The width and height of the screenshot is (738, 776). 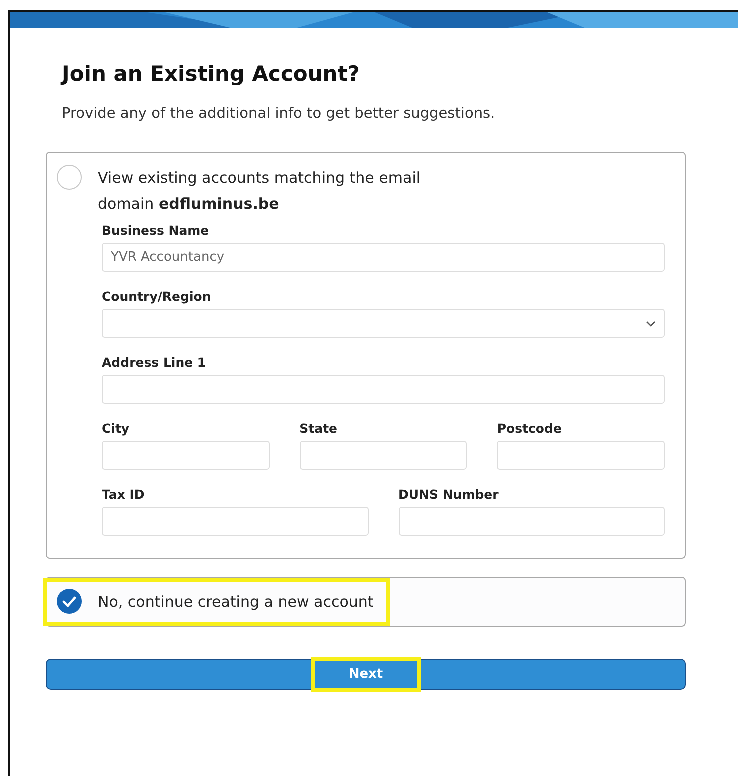 What do you see at coordinates (651, 323) in the screenshot?
I see `chevron-down-icon` at bounding box center [651, 323].